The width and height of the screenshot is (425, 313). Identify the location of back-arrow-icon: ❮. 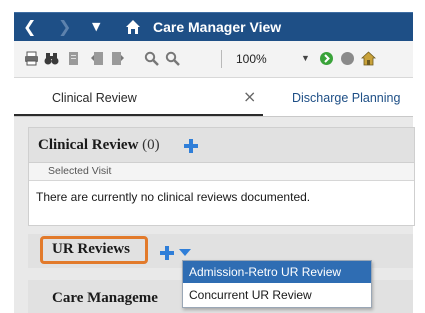
(29, 27).